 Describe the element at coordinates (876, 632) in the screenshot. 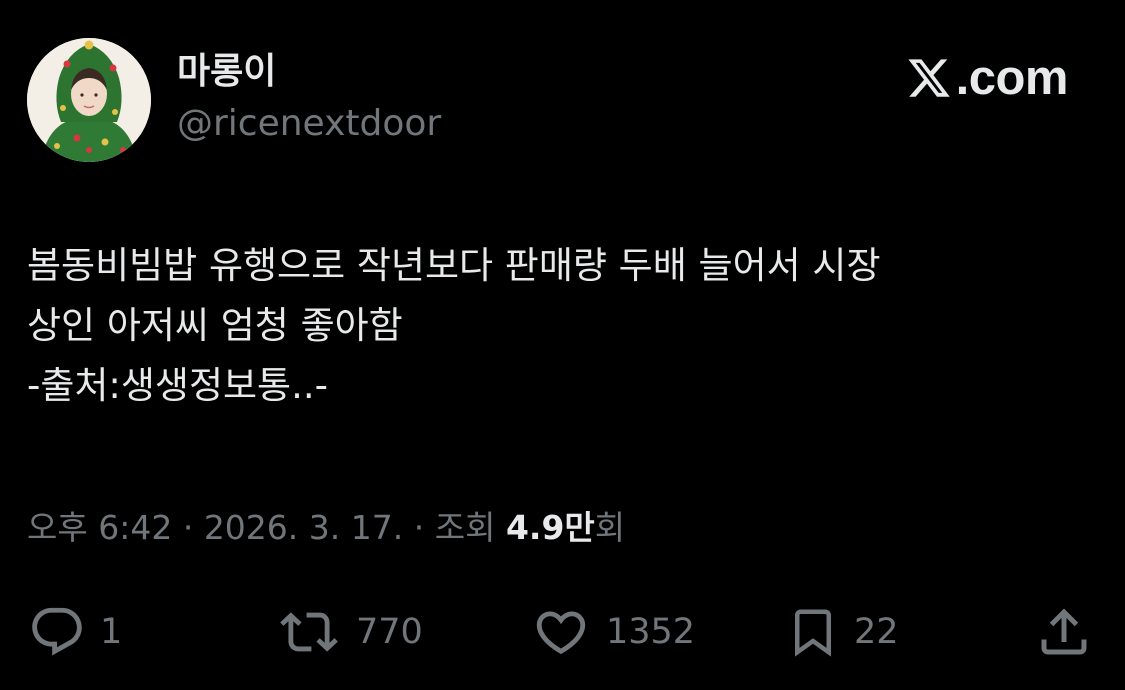

I see `bookmark-count: 22` at that location.